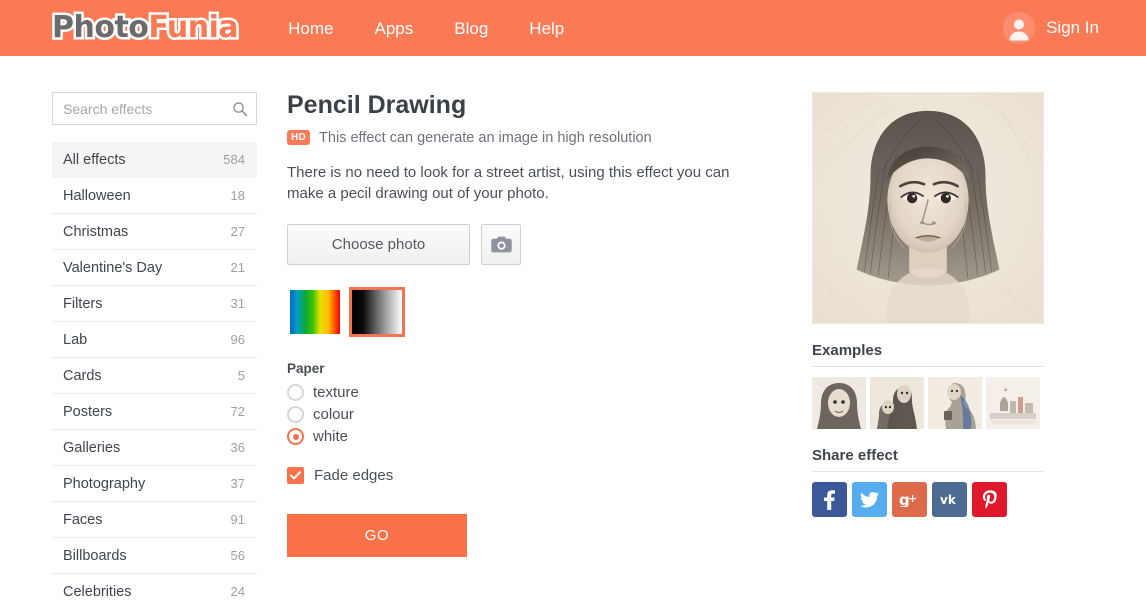 The height and width of the screenshot is (609, 1146). Describe the element at coordinates (928, 208) in the screenshot. I see `effect-preview-image` at that location.